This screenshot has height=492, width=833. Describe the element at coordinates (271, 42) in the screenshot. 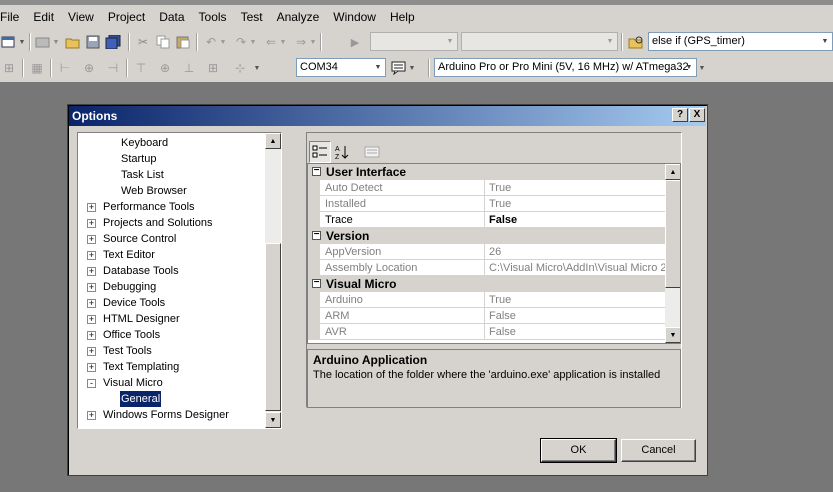

I see `navigate-backward-icon: ⇐` at that location.